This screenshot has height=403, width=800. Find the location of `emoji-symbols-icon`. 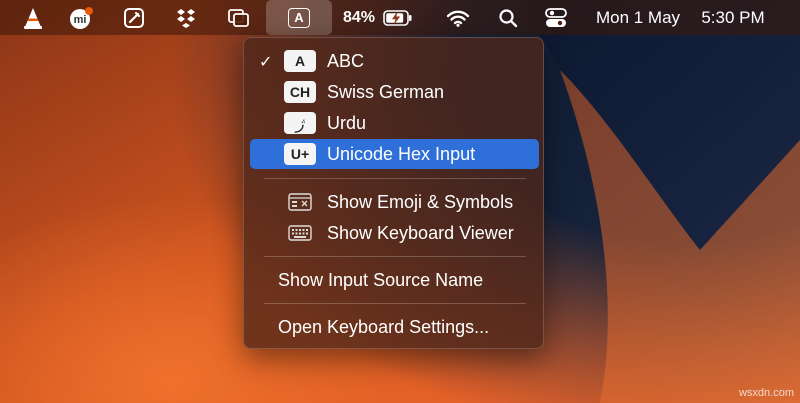

emoji-symbols-icon is located at coordinates (300, 202).